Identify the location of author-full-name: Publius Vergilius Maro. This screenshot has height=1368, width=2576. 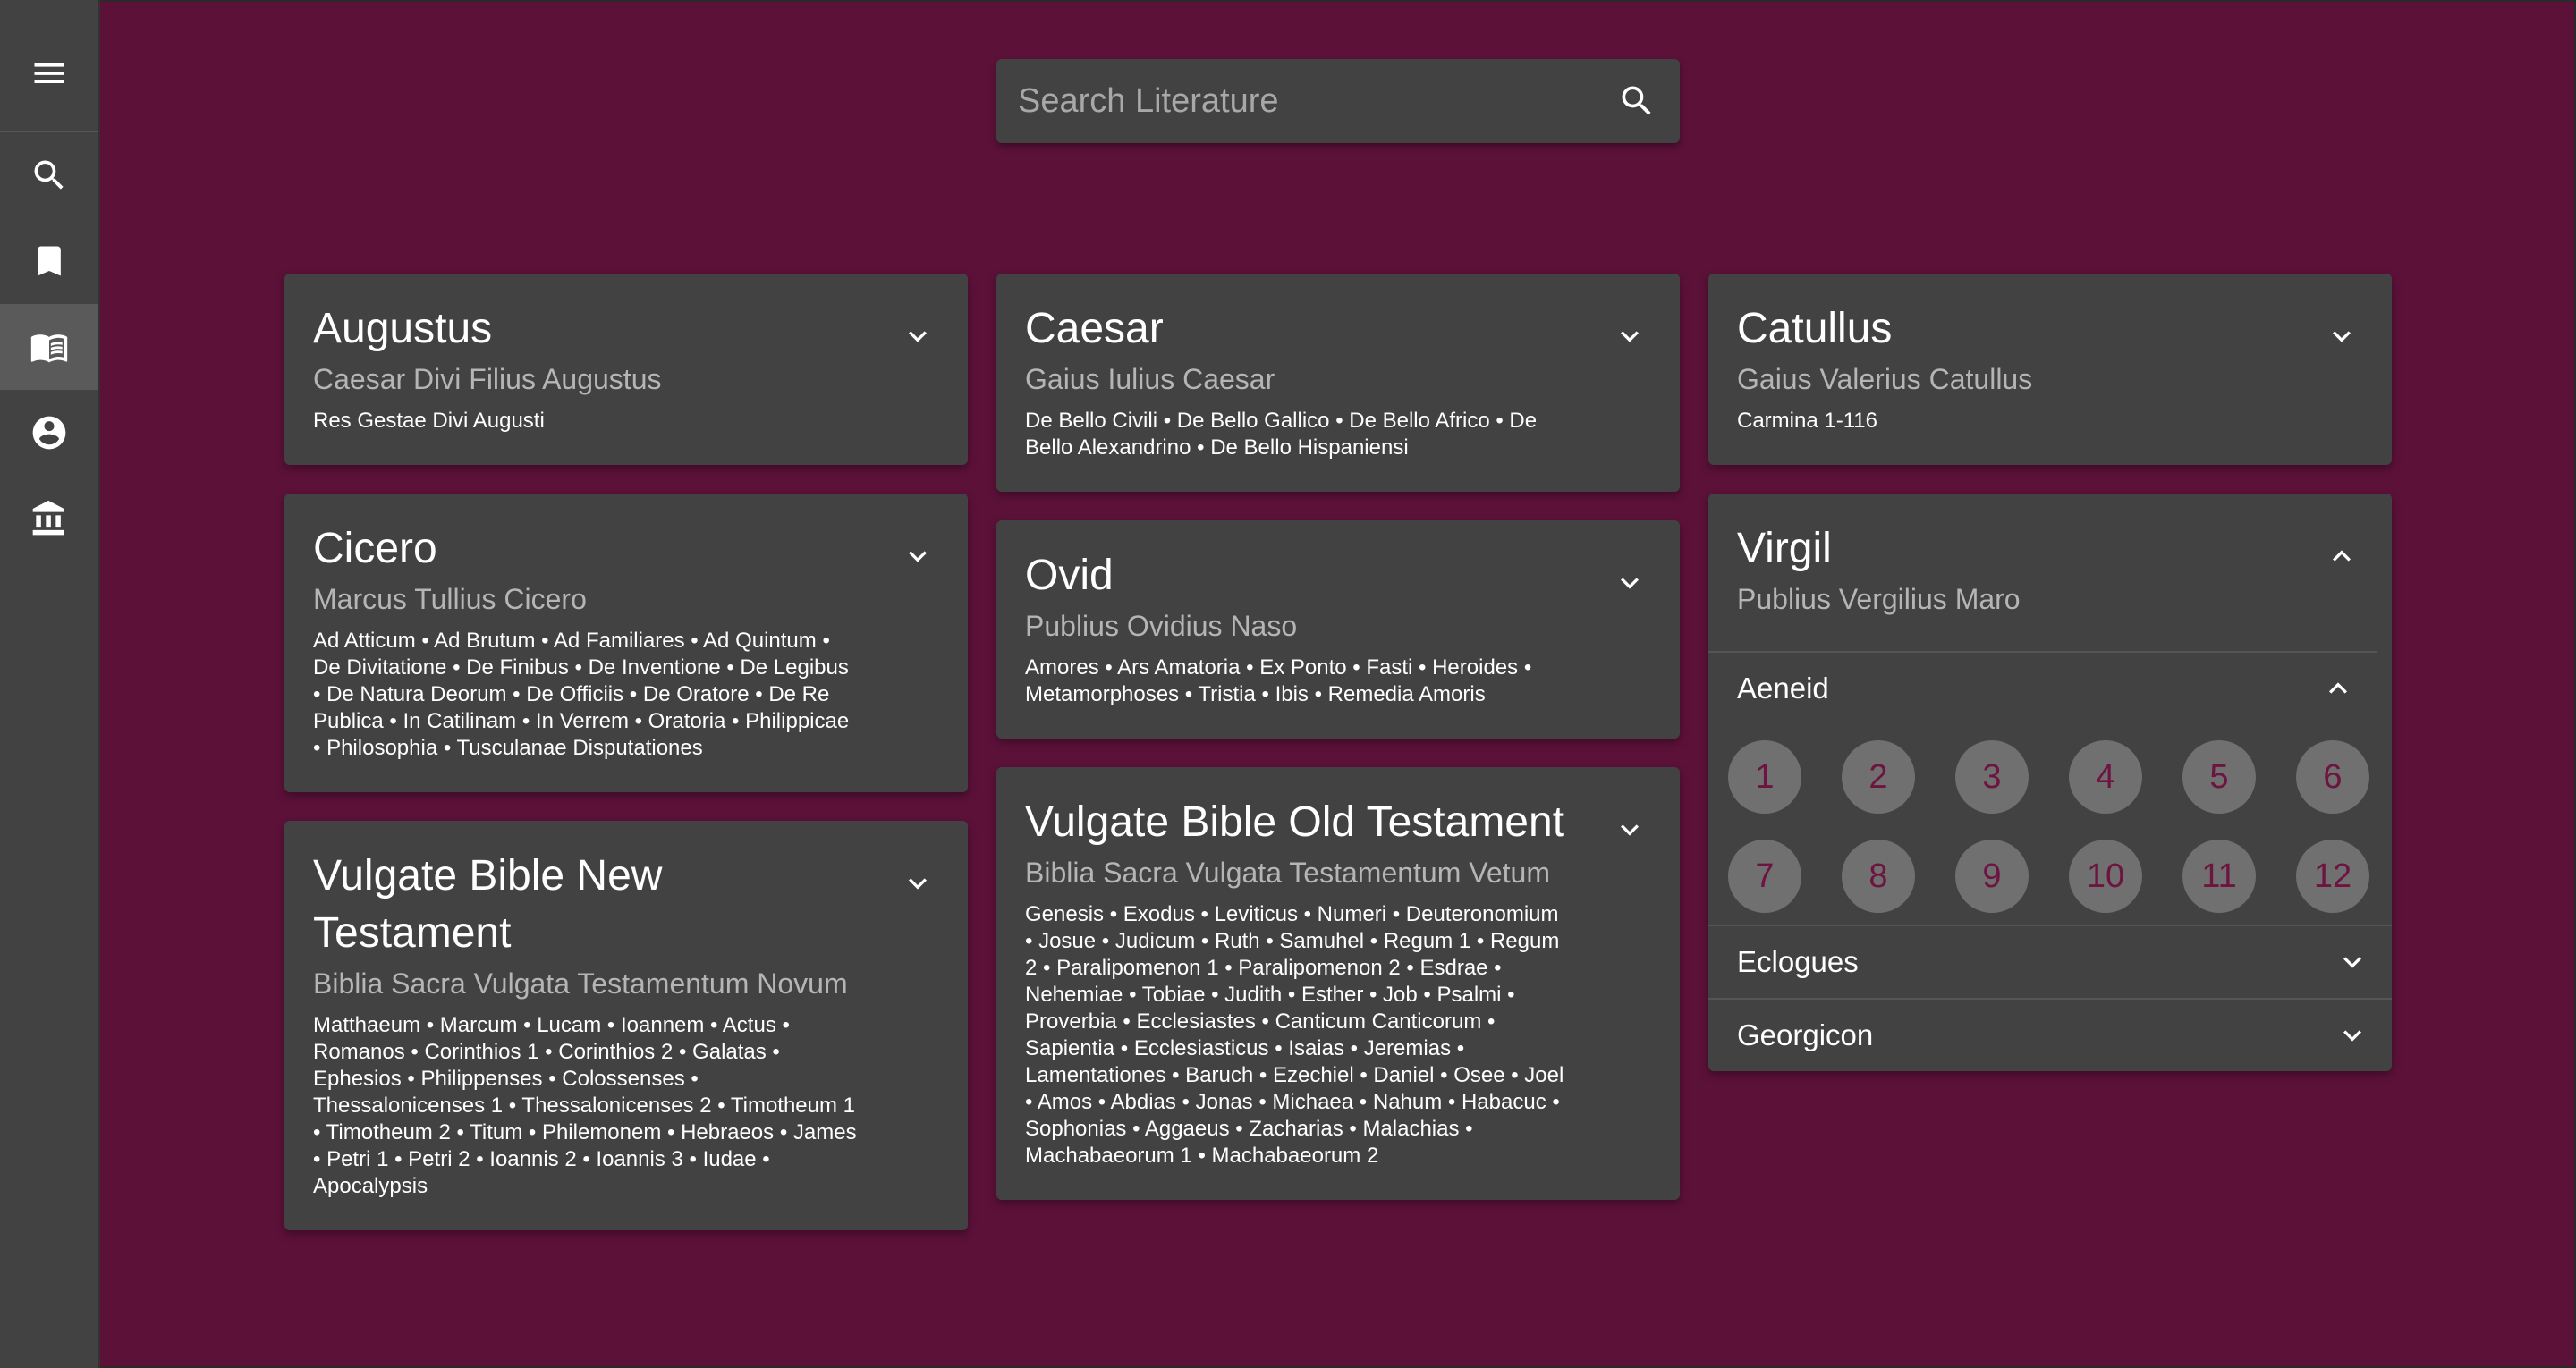
(1879, 599).